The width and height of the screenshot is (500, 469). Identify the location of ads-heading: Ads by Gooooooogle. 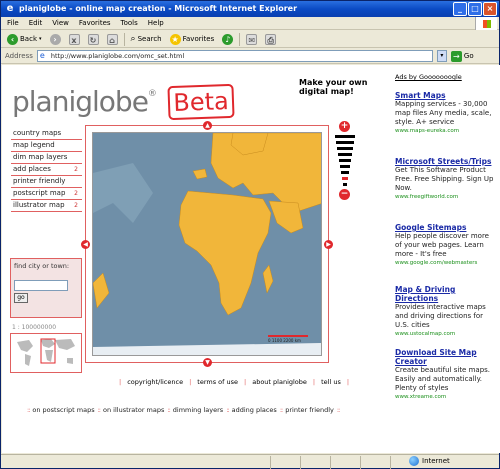
(428, 77).